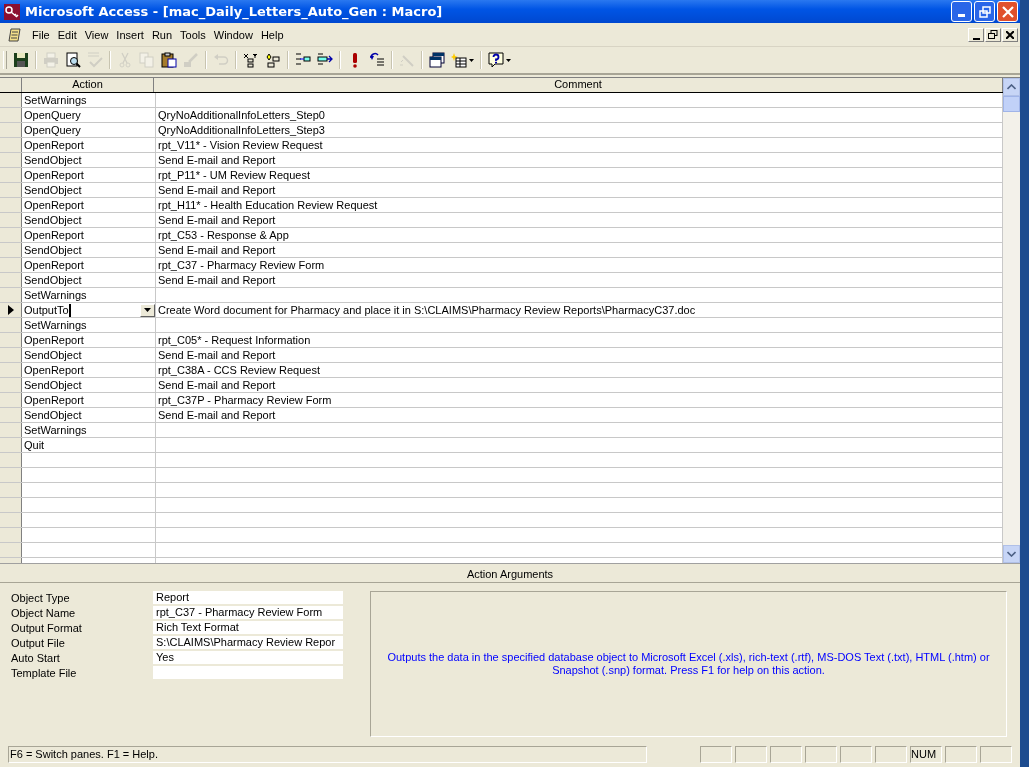 The image size is (1029, 767). I want to click on restore-icon, so click(993, 34).